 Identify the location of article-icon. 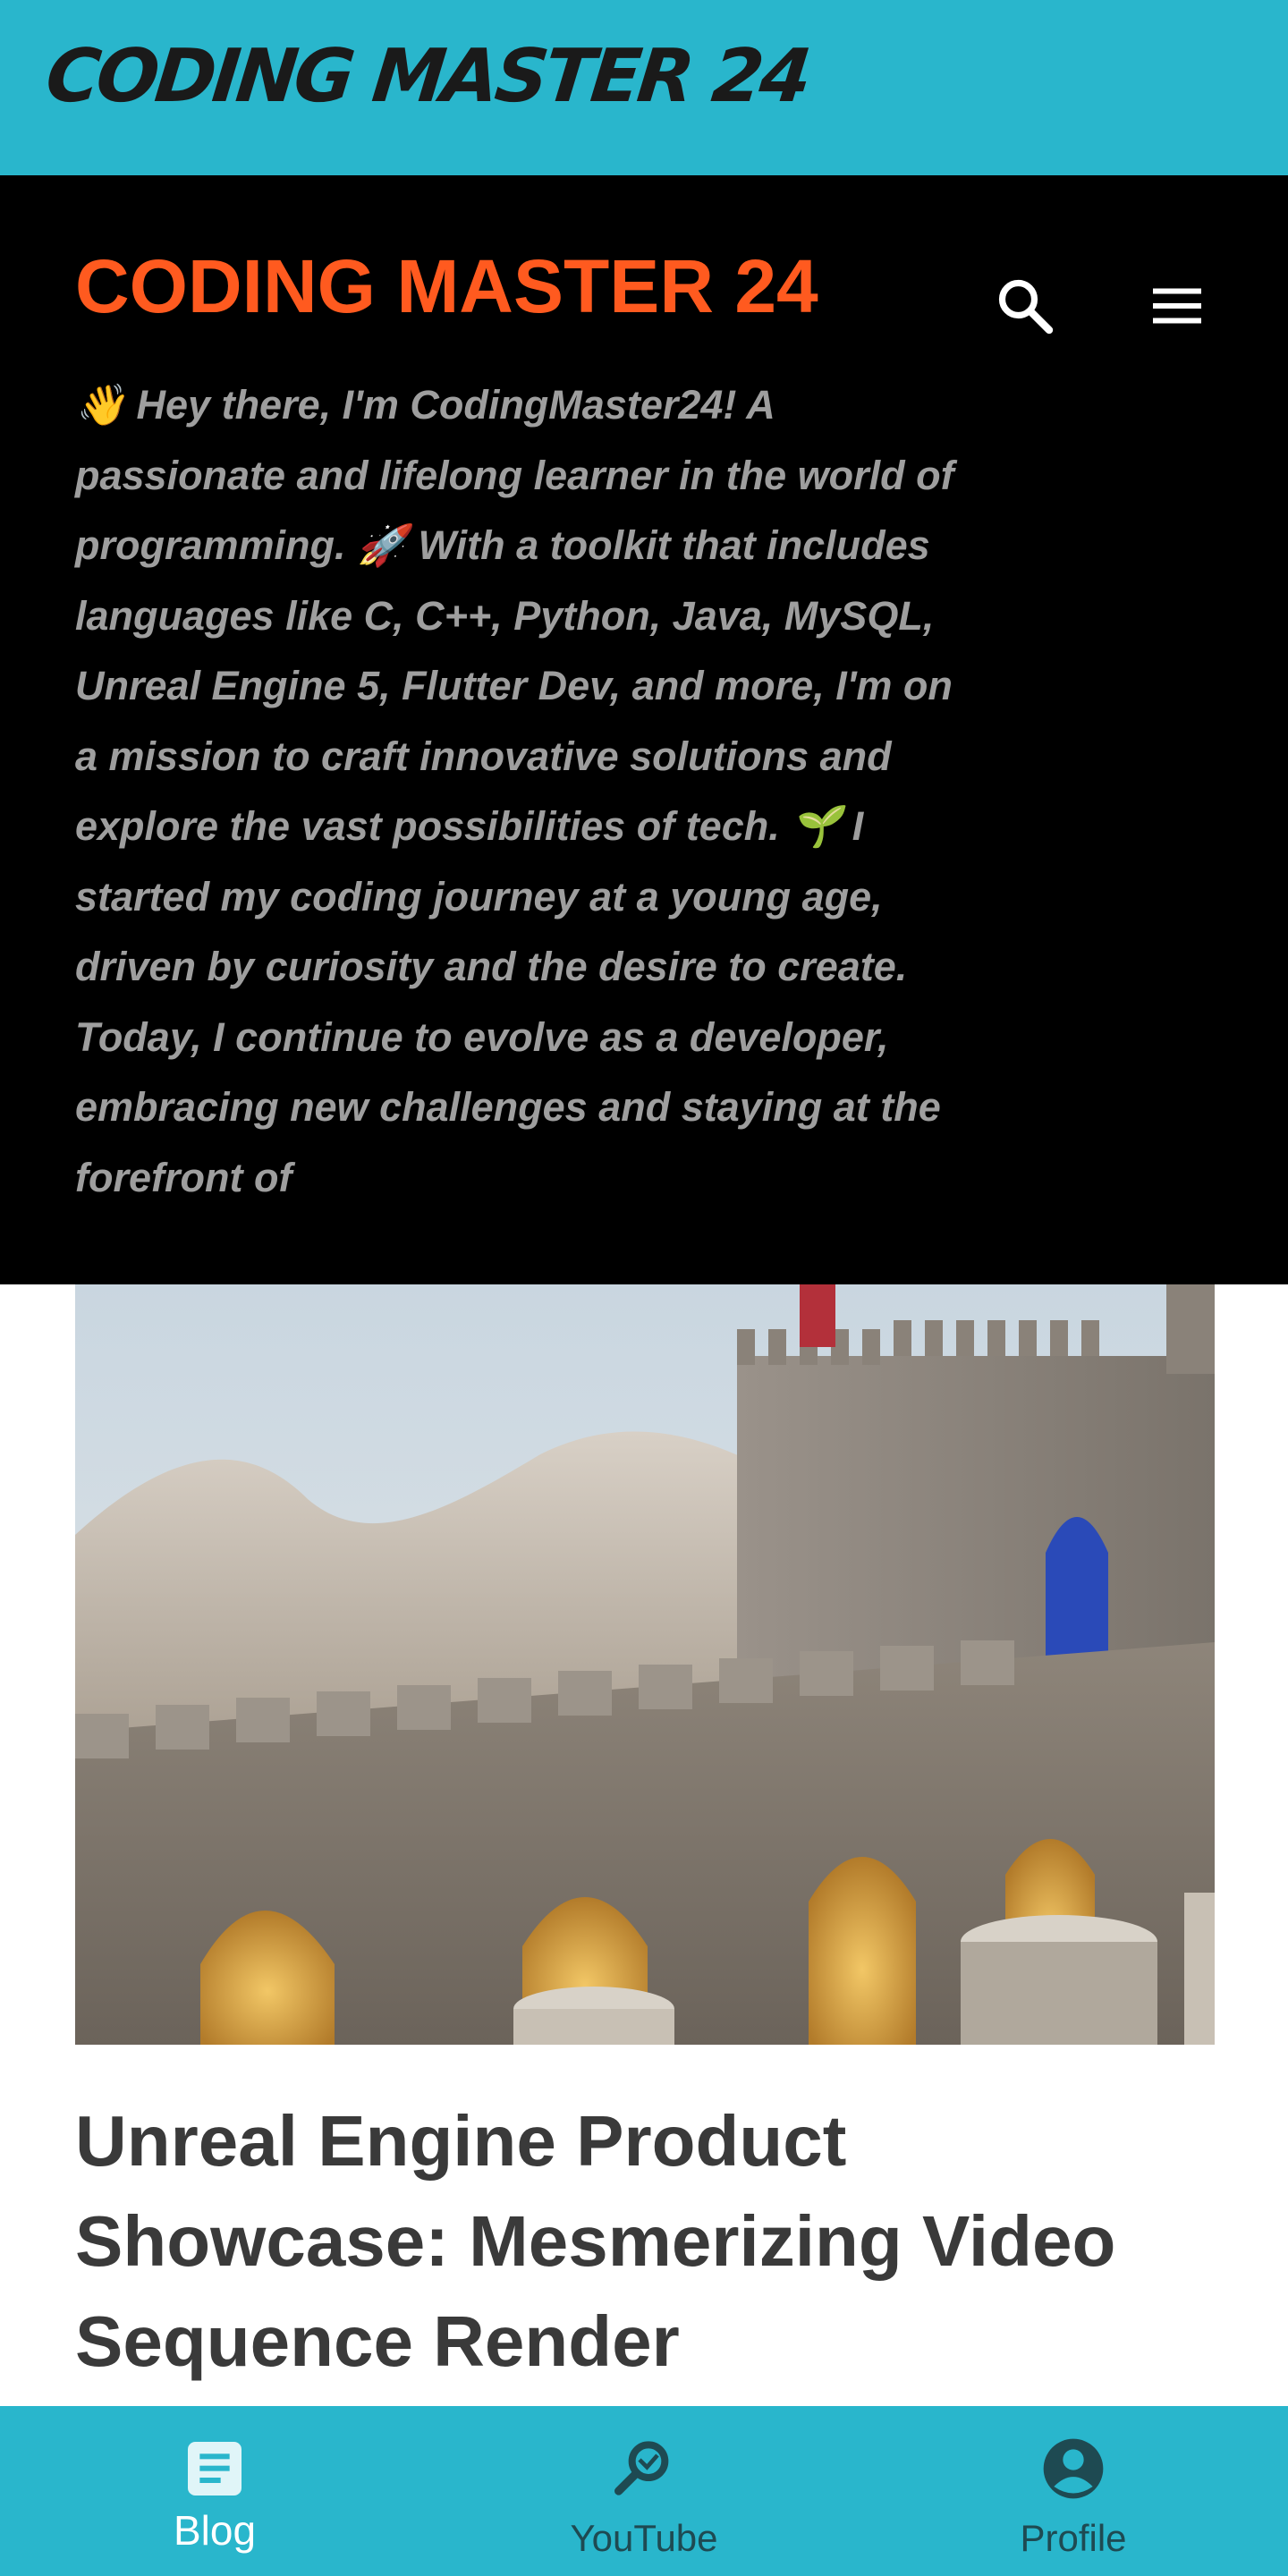
(215, 2469).